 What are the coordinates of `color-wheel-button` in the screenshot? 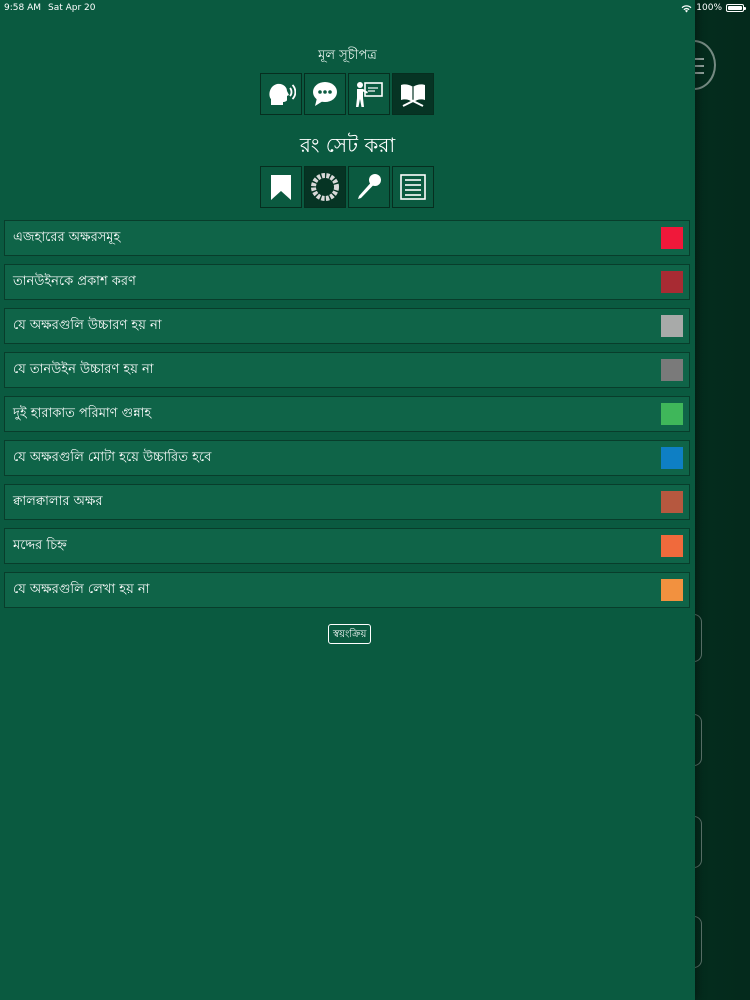 It's located at (325, 187).